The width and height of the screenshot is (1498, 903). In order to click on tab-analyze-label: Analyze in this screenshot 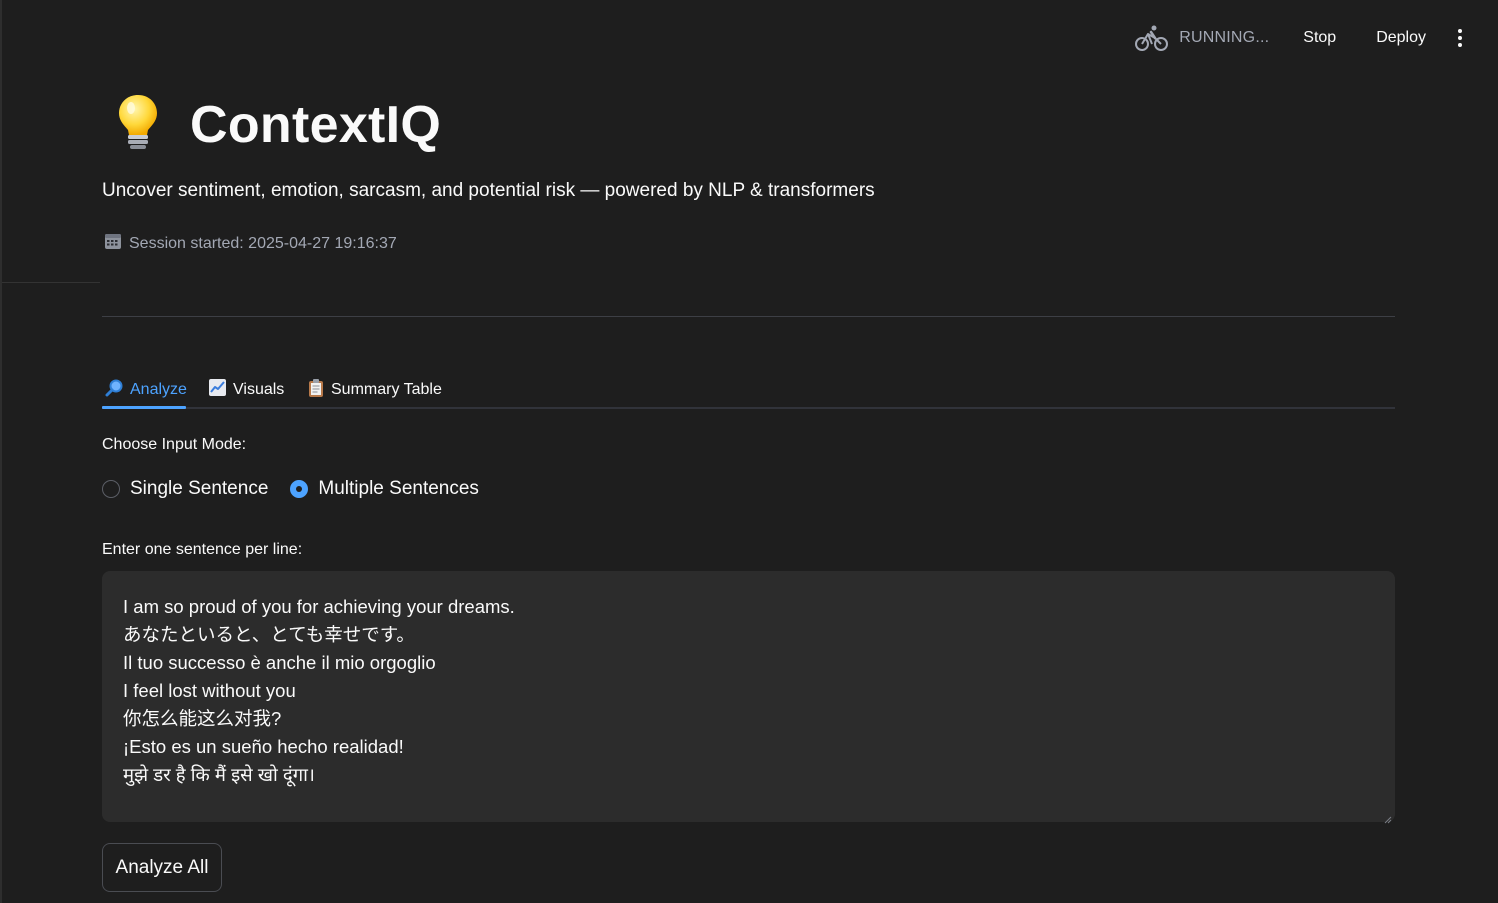, I will do `click(158, 389)`.